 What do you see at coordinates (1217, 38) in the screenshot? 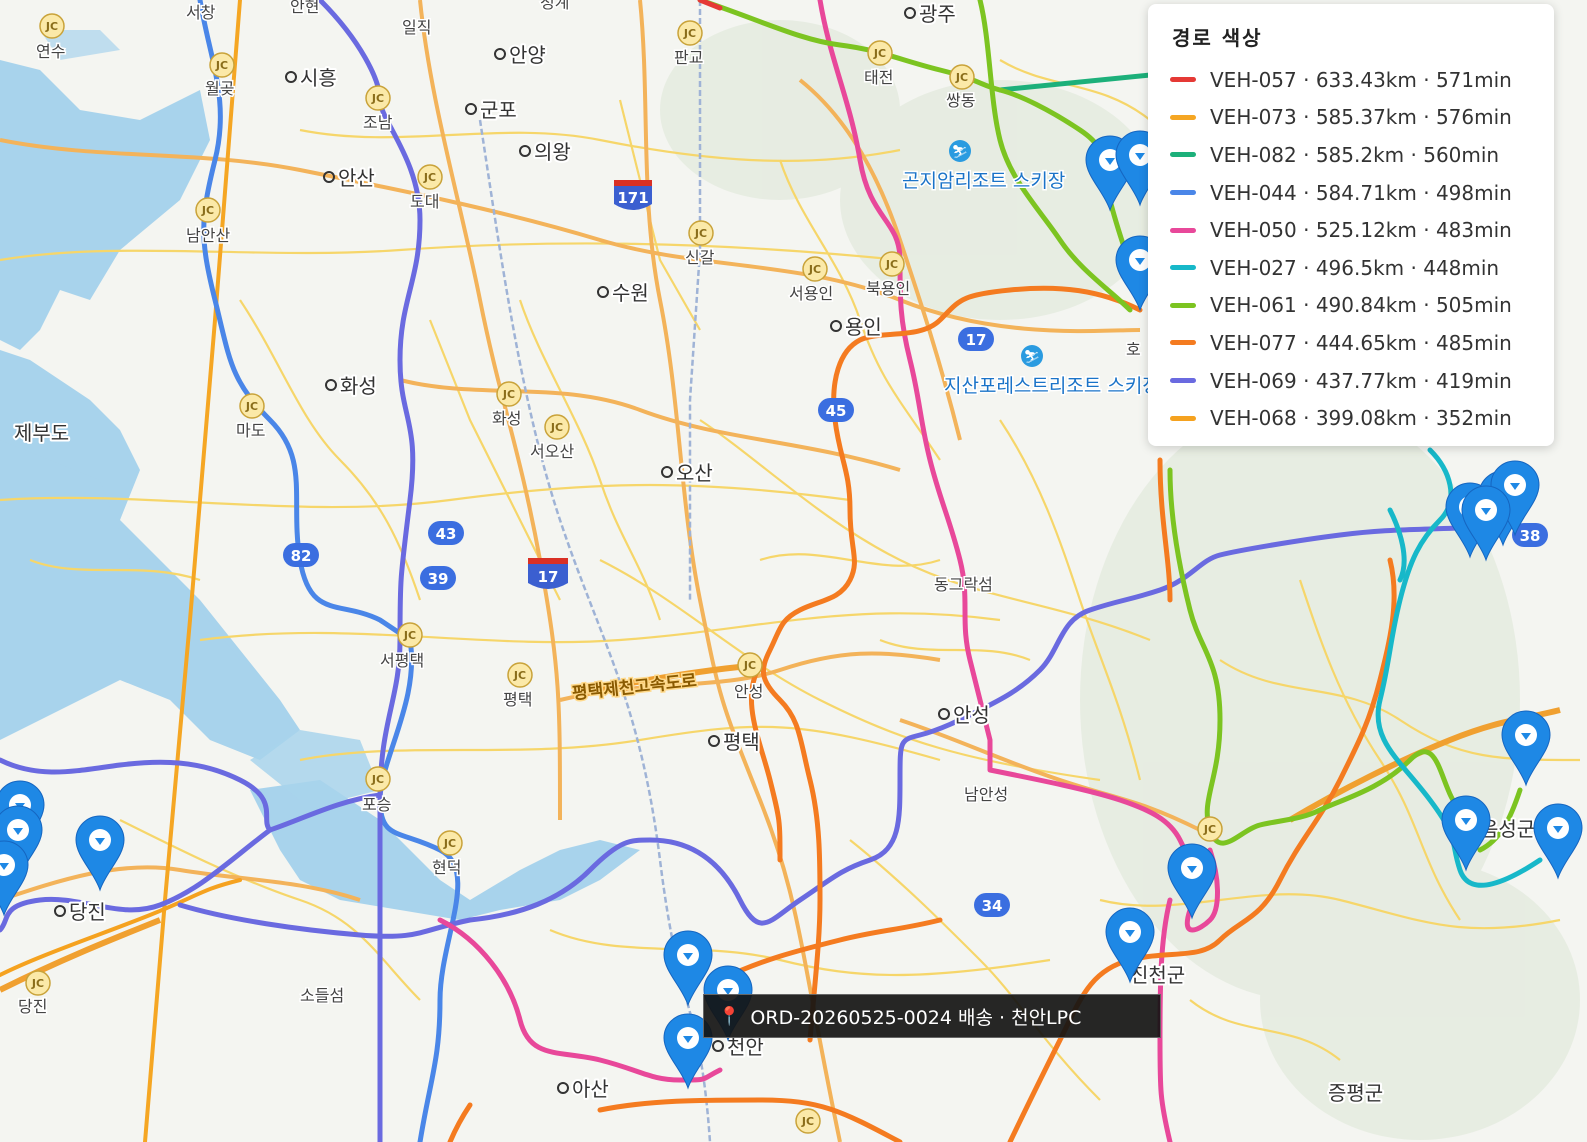
I see `legend-title: 경로 색상` at bounding box center [1217, 38].